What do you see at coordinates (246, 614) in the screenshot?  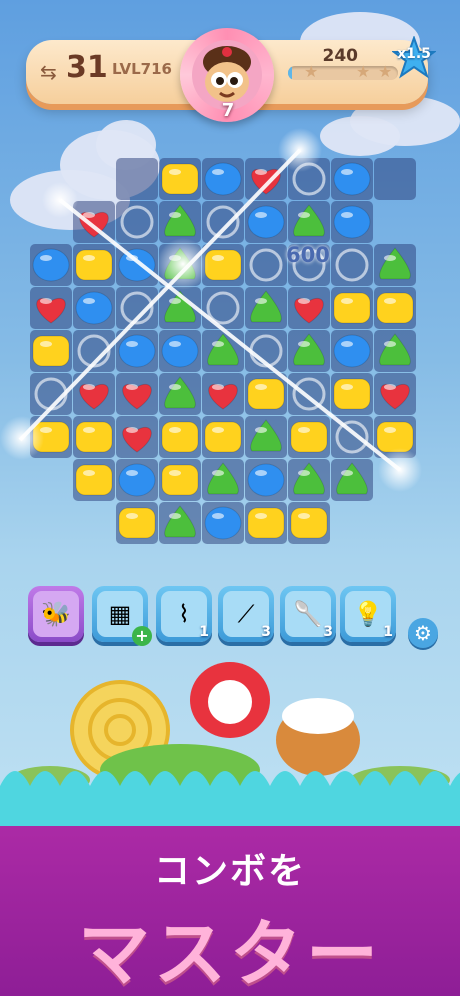 I see `booster-candy-stick: ⟋ 3` at bounding box center [246, 614].